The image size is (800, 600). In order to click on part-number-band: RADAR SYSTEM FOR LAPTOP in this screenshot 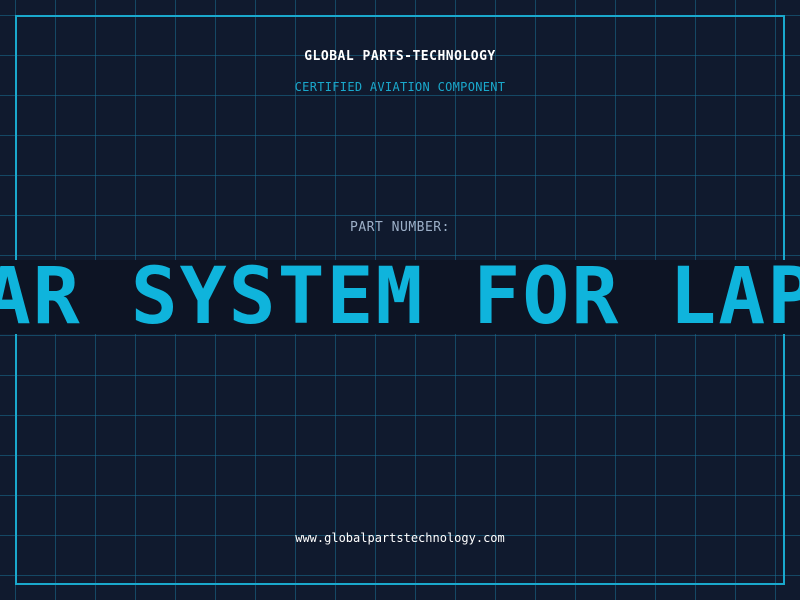, I will do `click(400, 297)`.